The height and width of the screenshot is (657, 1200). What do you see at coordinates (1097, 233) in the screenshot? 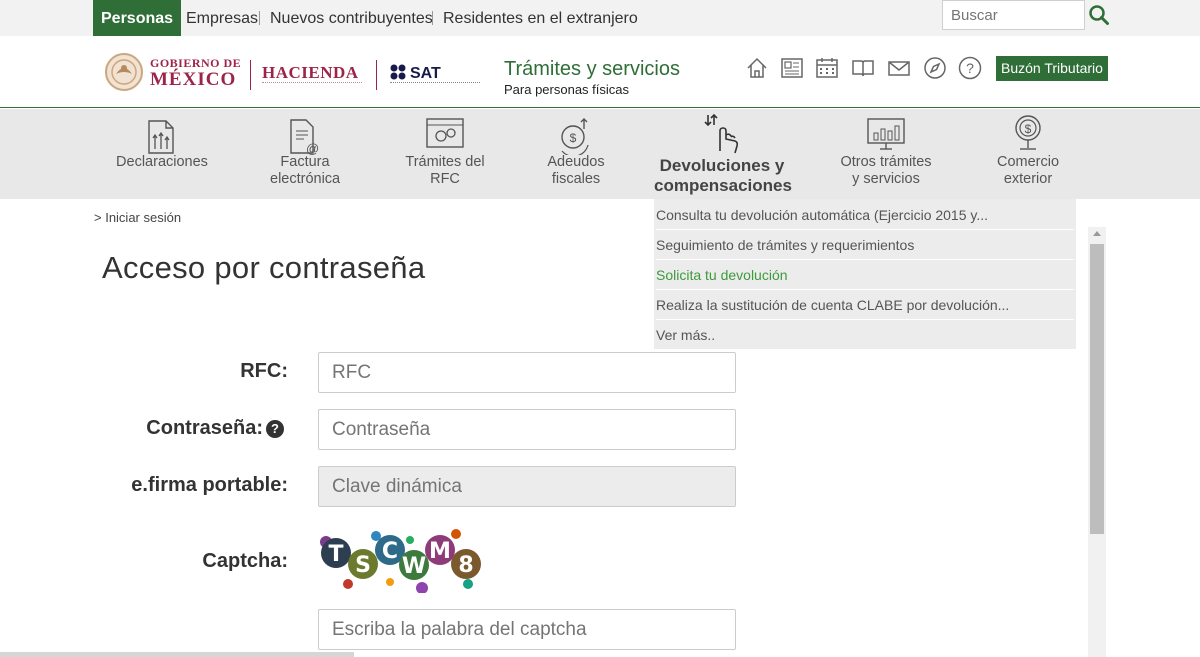
I see `scroll-up-arrow-icon` at bounding box center [1097, 233].